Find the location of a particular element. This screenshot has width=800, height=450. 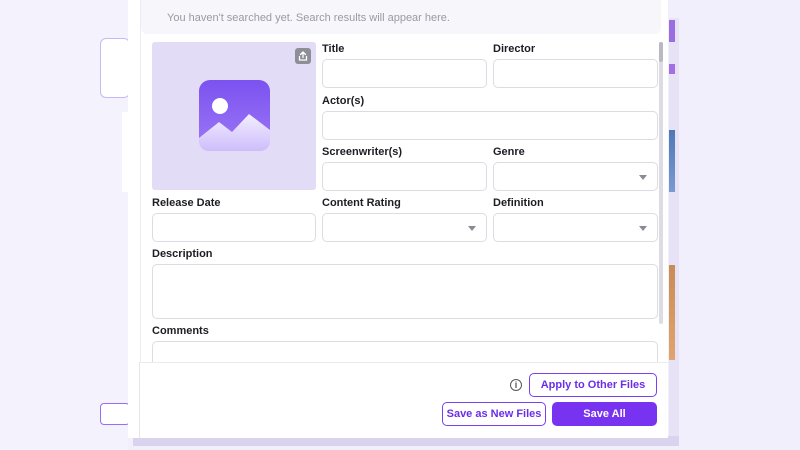

actors-label: Actor(s) is located at coordinates (343, 101).